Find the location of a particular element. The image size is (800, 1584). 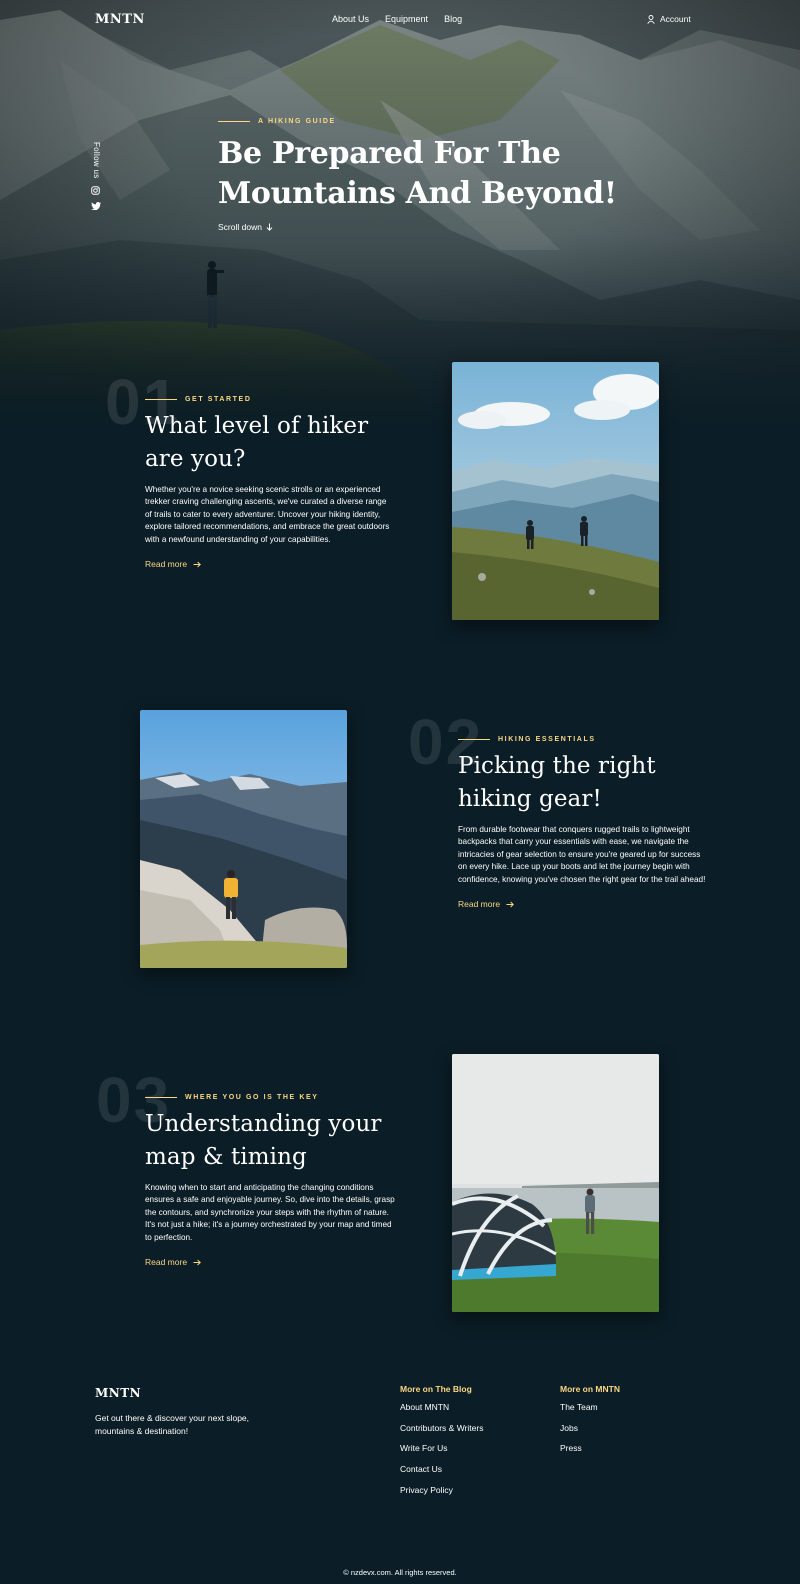

footer-link-press: Press is located at coordinates (590, 1448).